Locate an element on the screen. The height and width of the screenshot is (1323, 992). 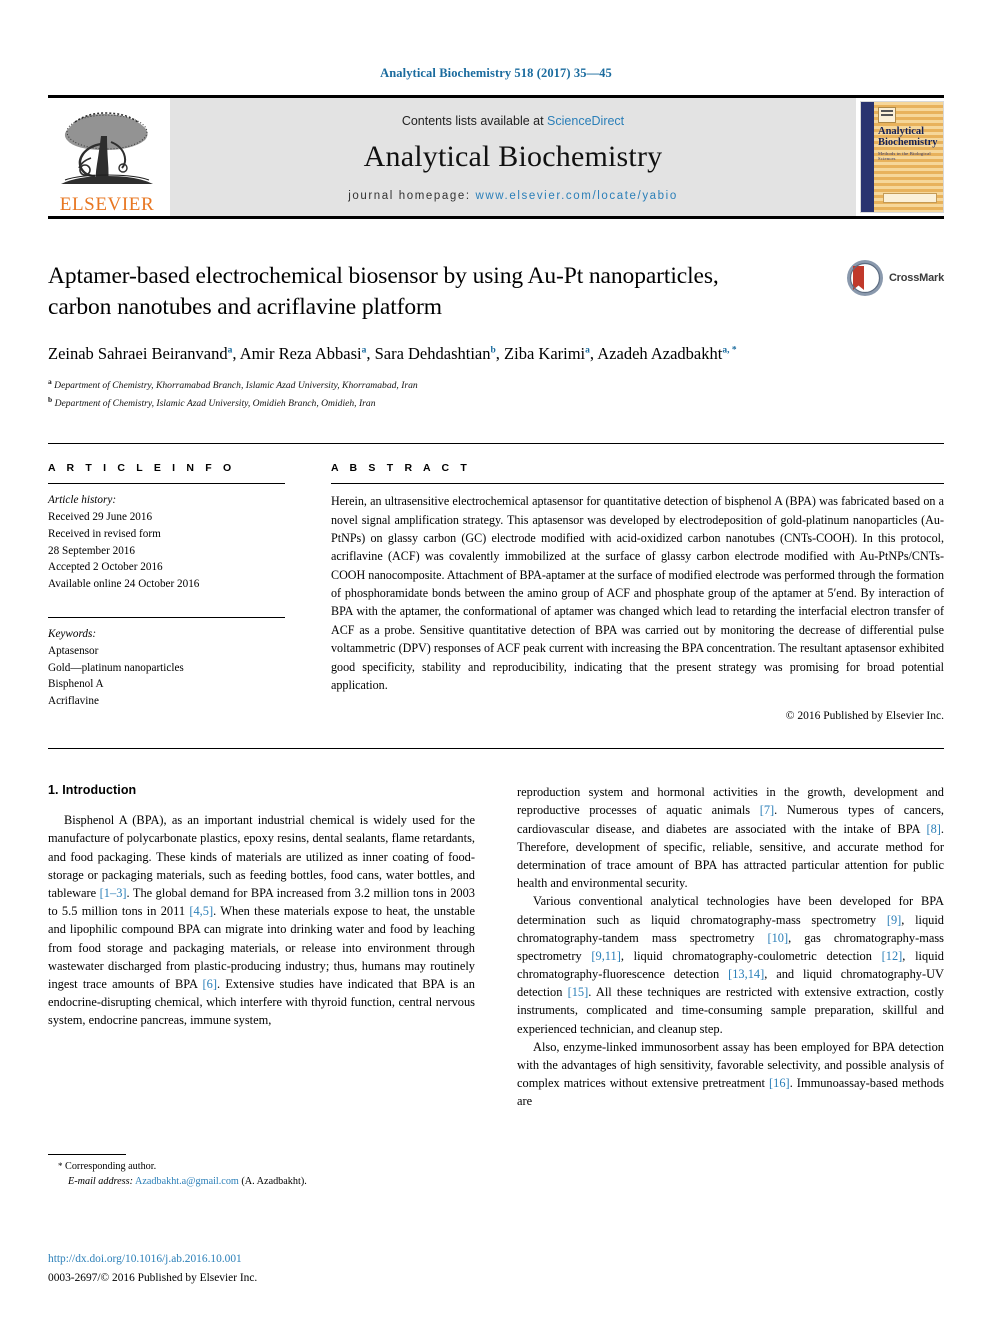
running-head: Analytical Biochemistry 518 (2017) 35—45 is located at coordinates (496, 73).